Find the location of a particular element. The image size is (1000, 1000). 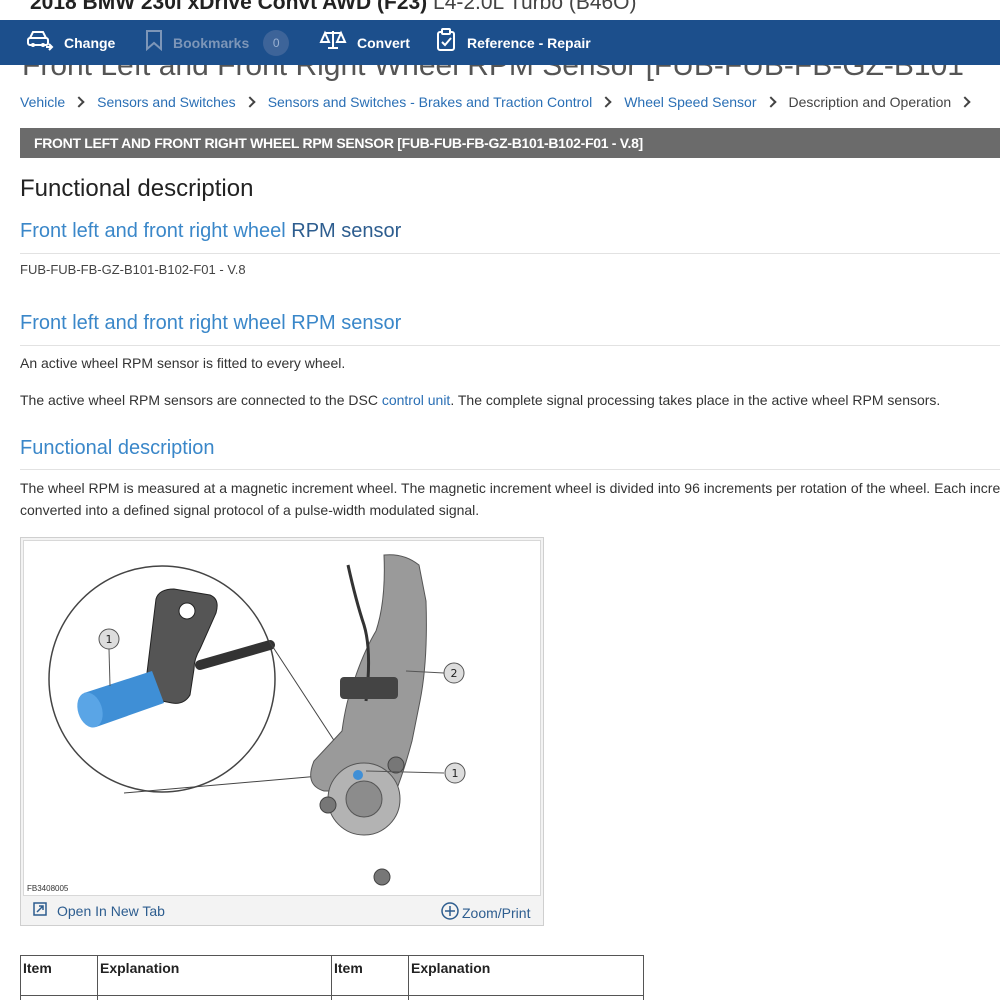

breadcrumb-sensors-switches: Sensors and Switches is located at coordinates (166, 102).